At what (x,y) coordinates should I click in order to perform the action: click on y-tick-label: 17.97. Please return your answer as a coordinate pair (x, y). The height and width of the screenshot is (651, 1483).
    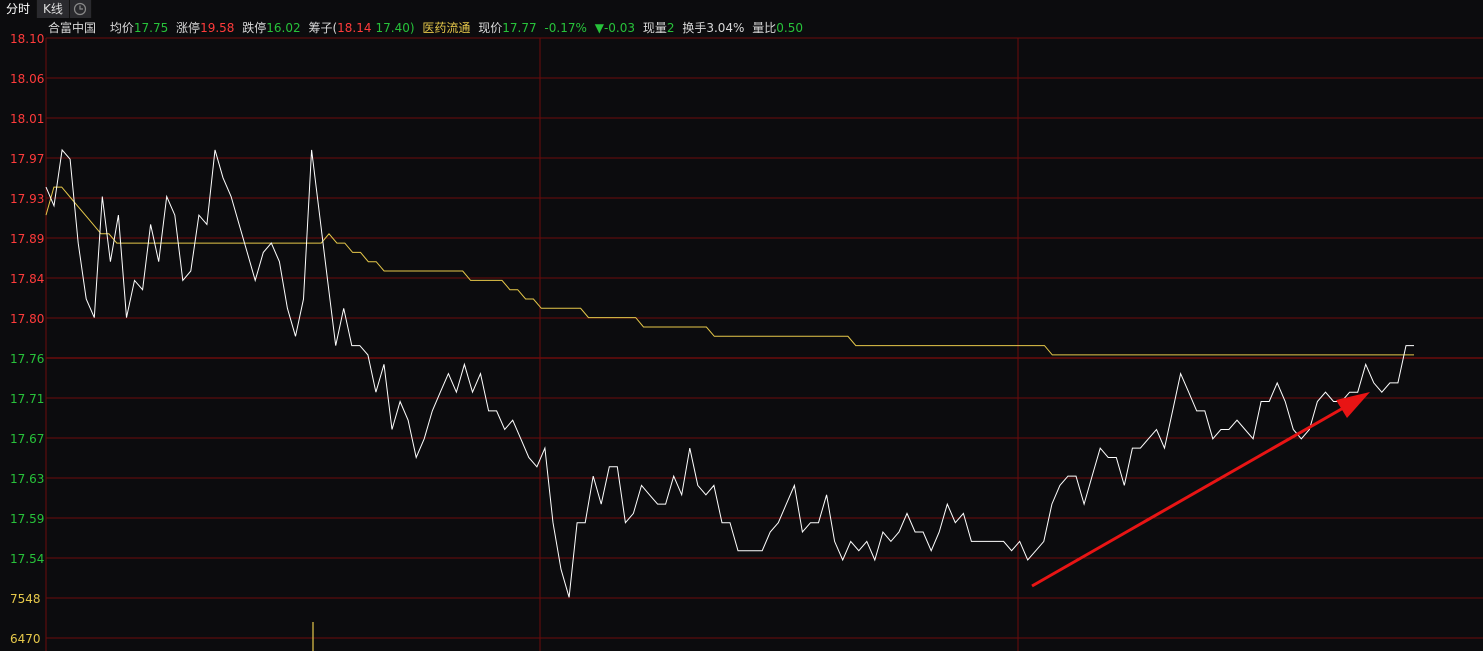
    Looking at the image, I should click on (27, 159).